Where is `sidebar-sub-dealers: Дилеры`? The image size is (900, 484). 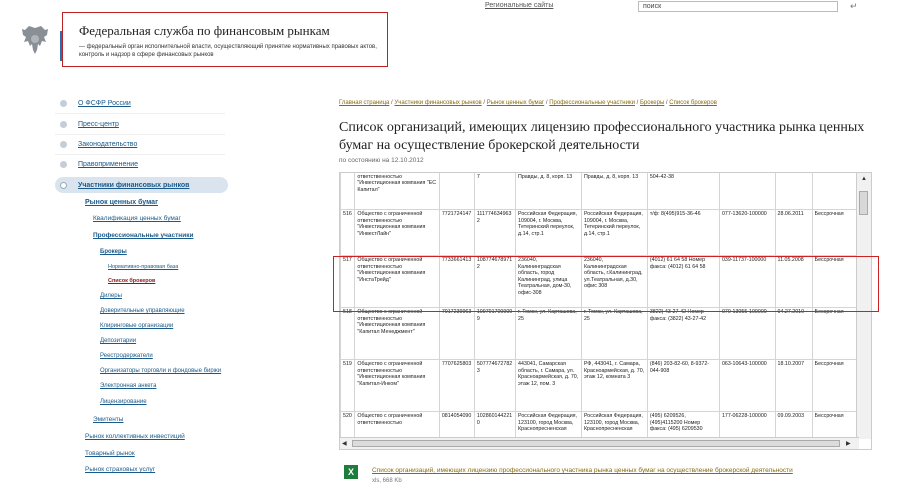 sidebar-sub-dealers: Дилеры is located at coordinates (111, 296).